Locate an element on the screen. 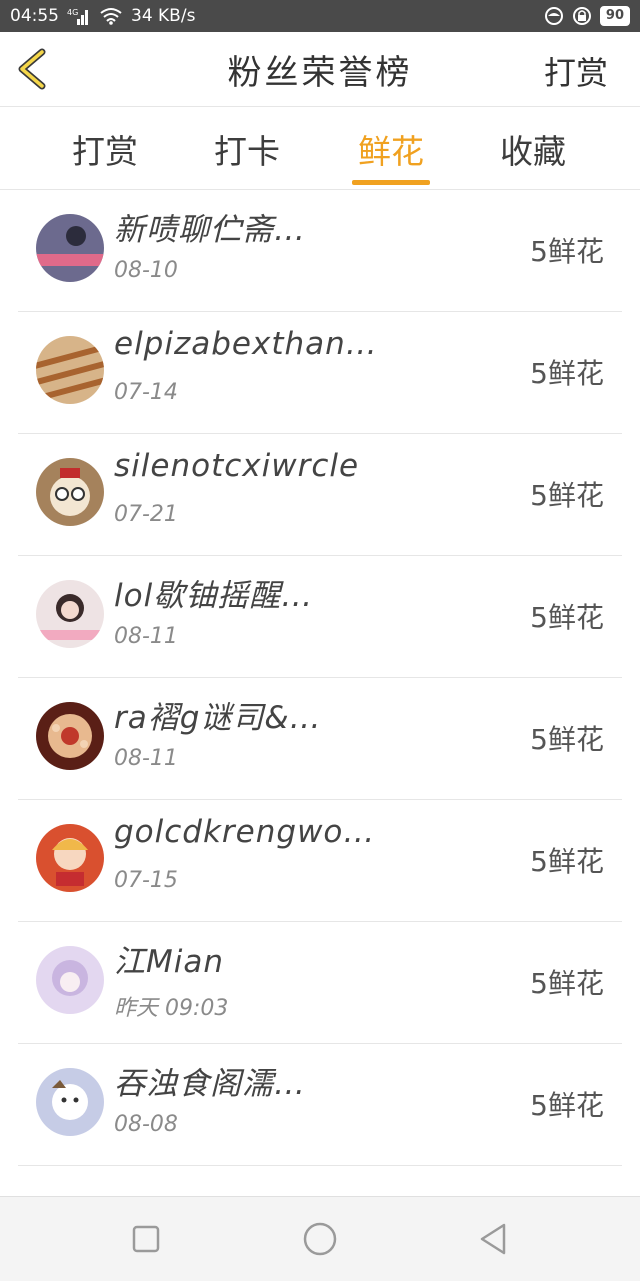 The height and width of the screenshot is (1281, 640). battery-level: 90 is located at coordinates (614, 16).